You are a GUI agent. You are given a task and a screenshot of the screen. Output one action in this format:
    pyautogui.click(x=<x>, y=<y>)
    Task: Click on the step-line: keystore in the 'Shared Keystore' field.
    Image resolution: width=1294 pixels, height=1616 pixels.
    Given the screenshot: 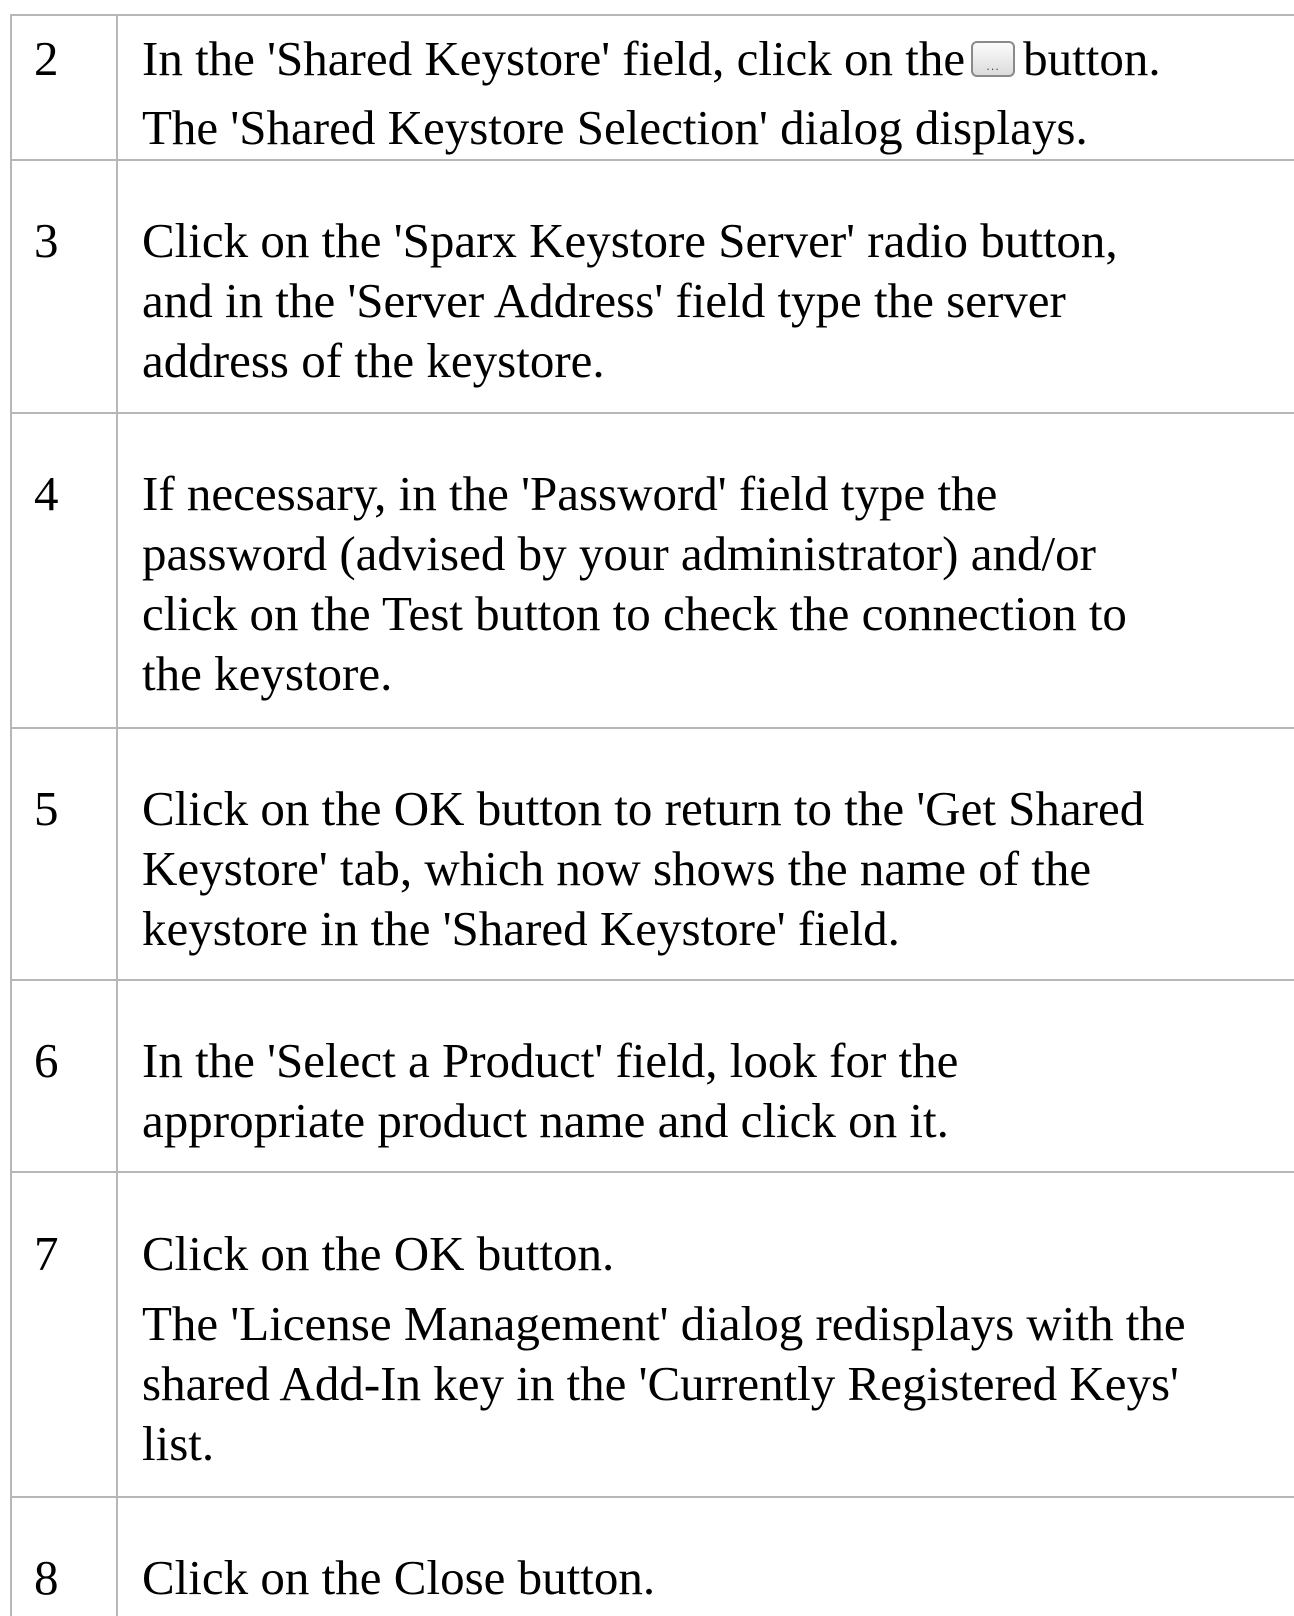 What is the action you would take?
    pyautogui.click(x=521, y=928)
    